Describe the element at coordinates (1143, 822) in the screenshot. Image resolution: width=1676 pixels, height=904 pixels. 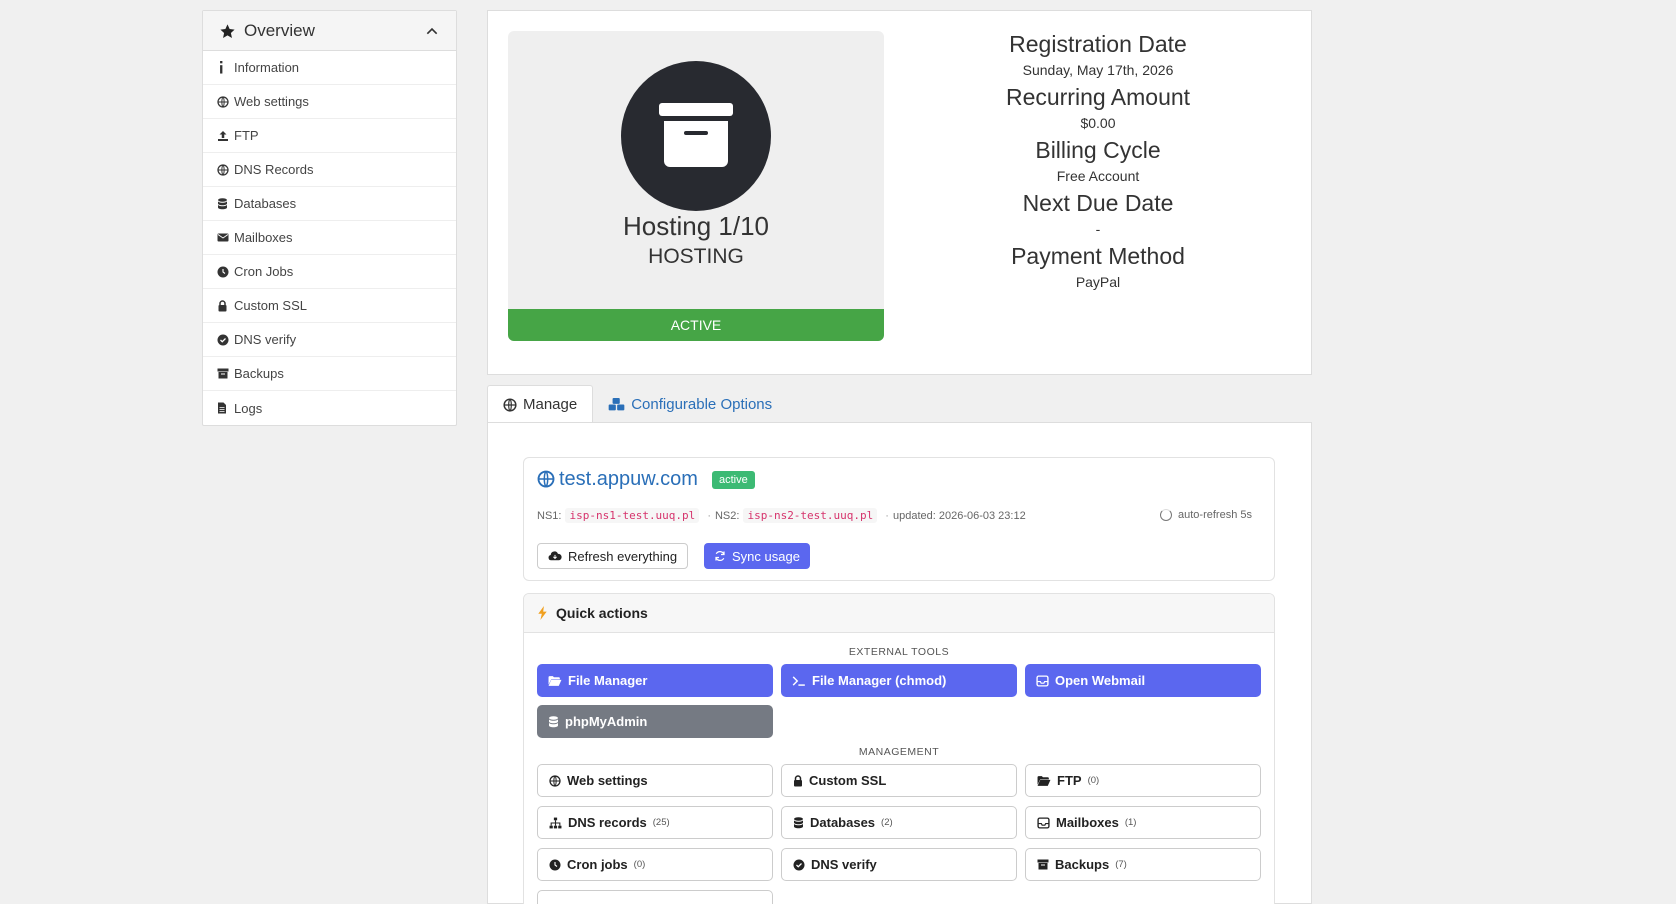
I see `mailboxes-button: Mailboxes (1)` at that location.